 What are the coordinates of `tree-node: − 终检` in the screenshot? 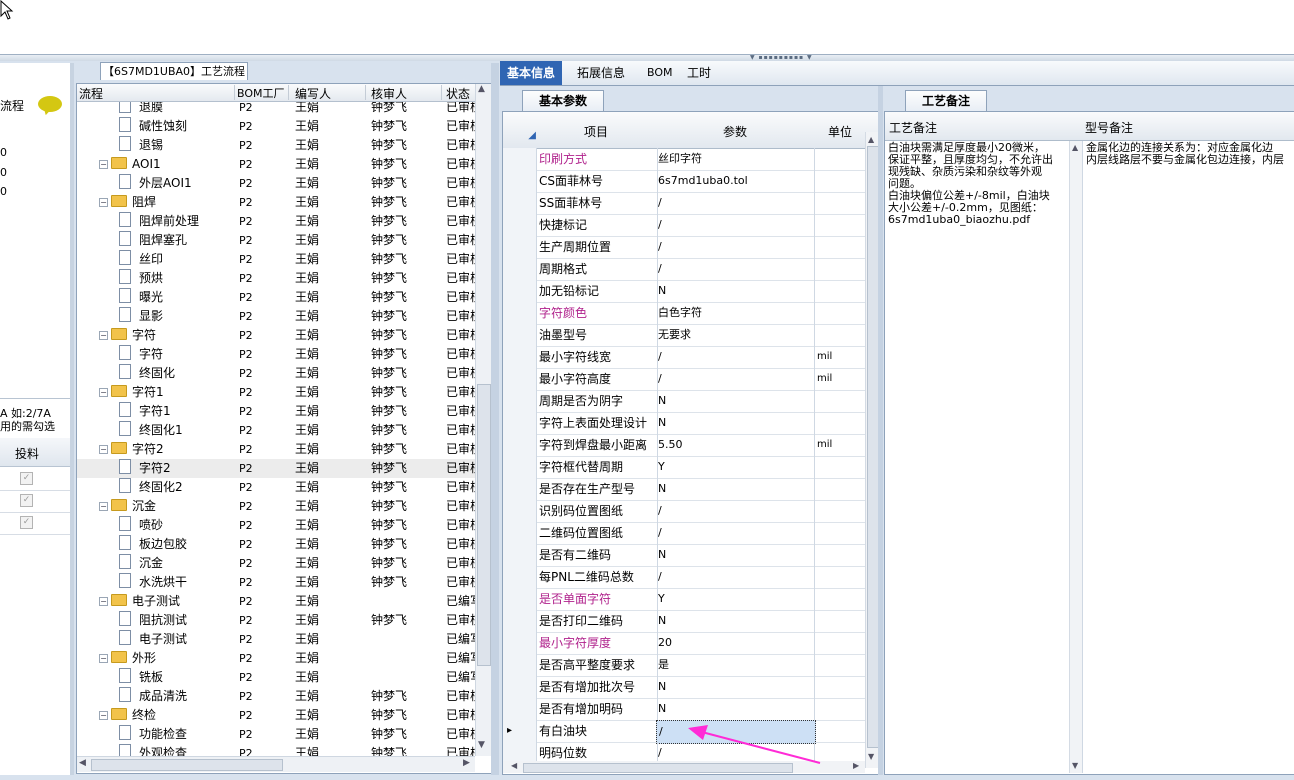 It's located at (127, 715).